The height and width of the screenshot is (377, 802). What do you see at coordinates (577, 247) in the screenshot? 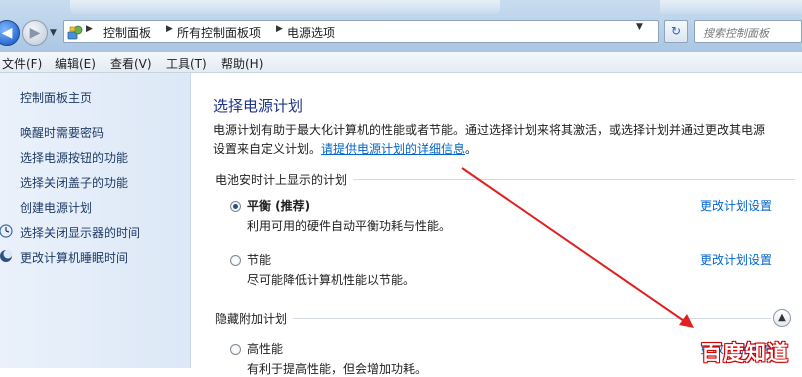
I see `annotation-arrow` at bounding box center [577, 247].